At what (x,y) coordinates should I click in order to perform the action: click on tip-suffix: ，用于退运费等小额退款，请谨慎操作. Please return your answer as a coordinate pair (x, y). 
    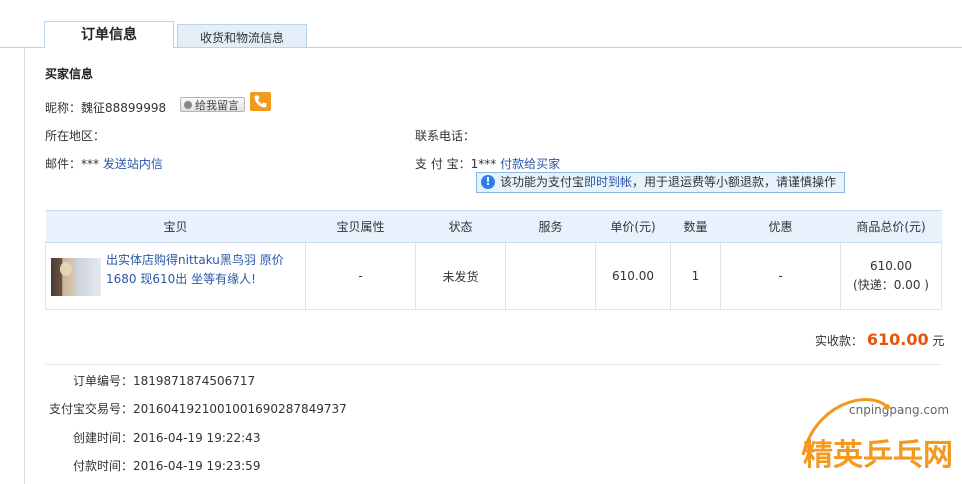
    Looking at the image, I should click on (734, 182).